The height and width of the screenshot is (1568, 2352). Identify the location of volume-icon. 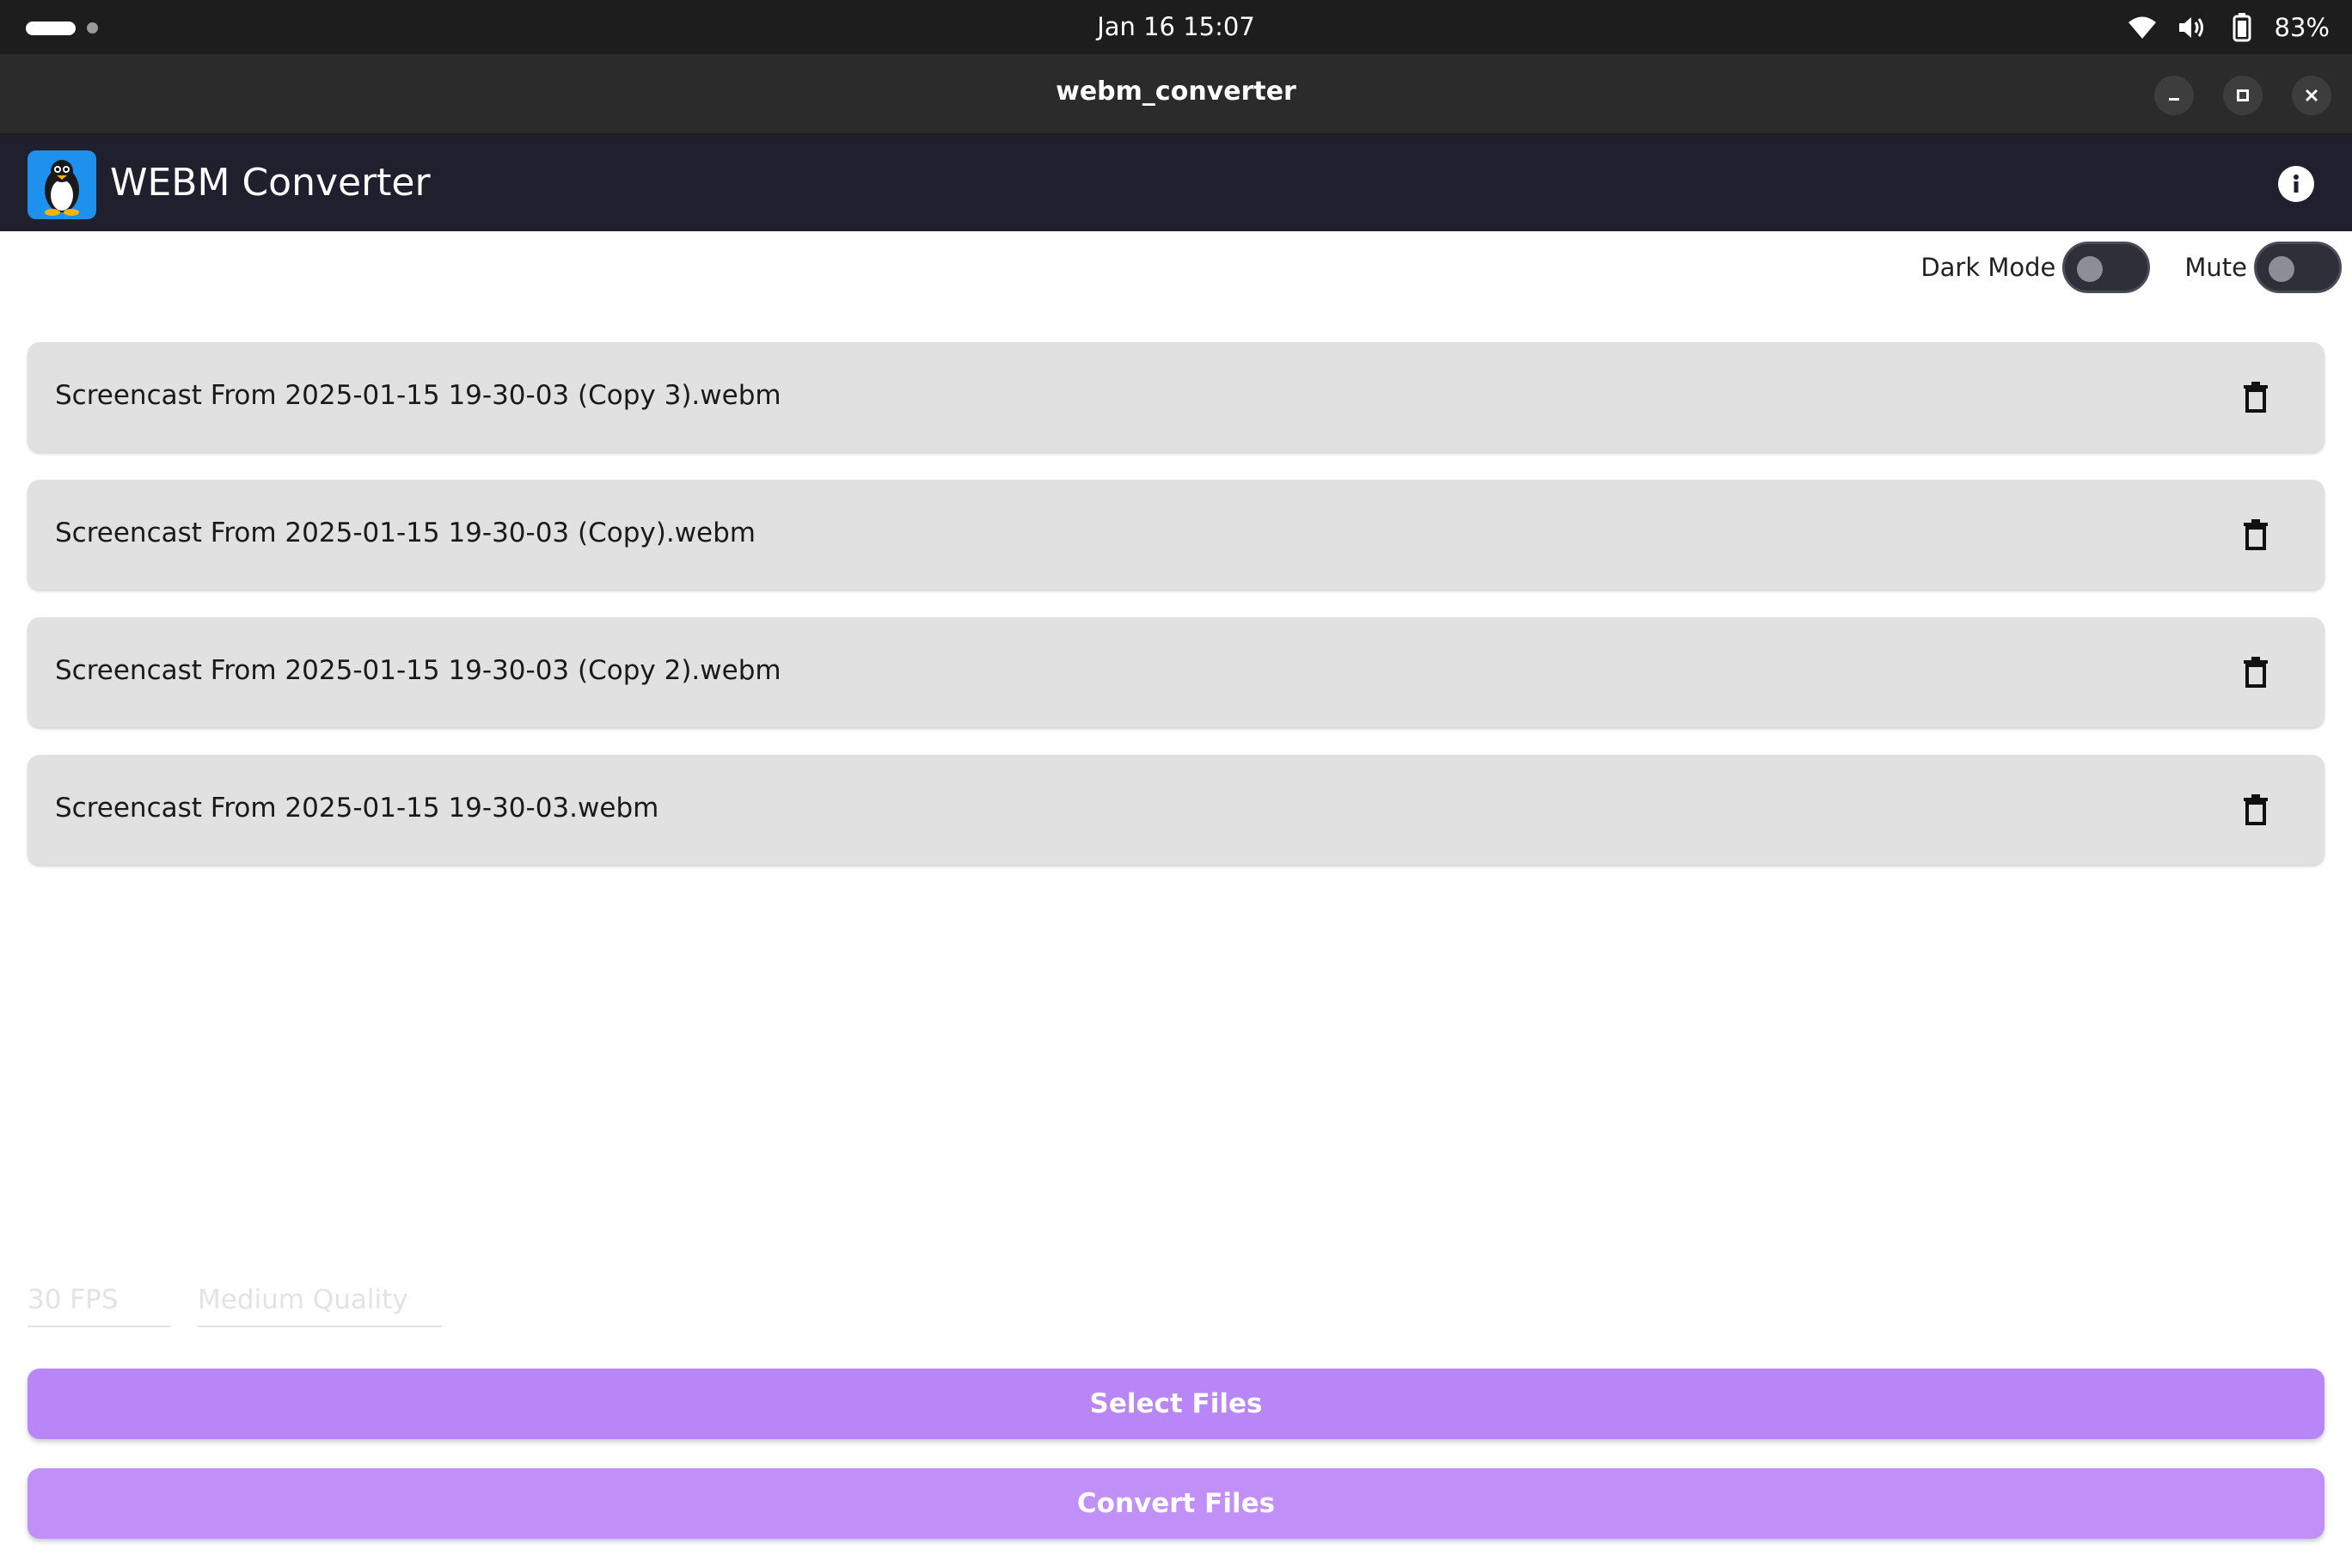
(2192, 27).